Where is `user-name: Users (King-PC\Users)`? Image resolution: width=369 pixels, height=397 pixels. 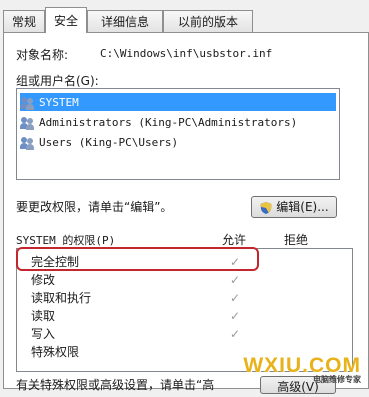
user-name: Users (King-PC\Users) is located at coordinates (109, 142).